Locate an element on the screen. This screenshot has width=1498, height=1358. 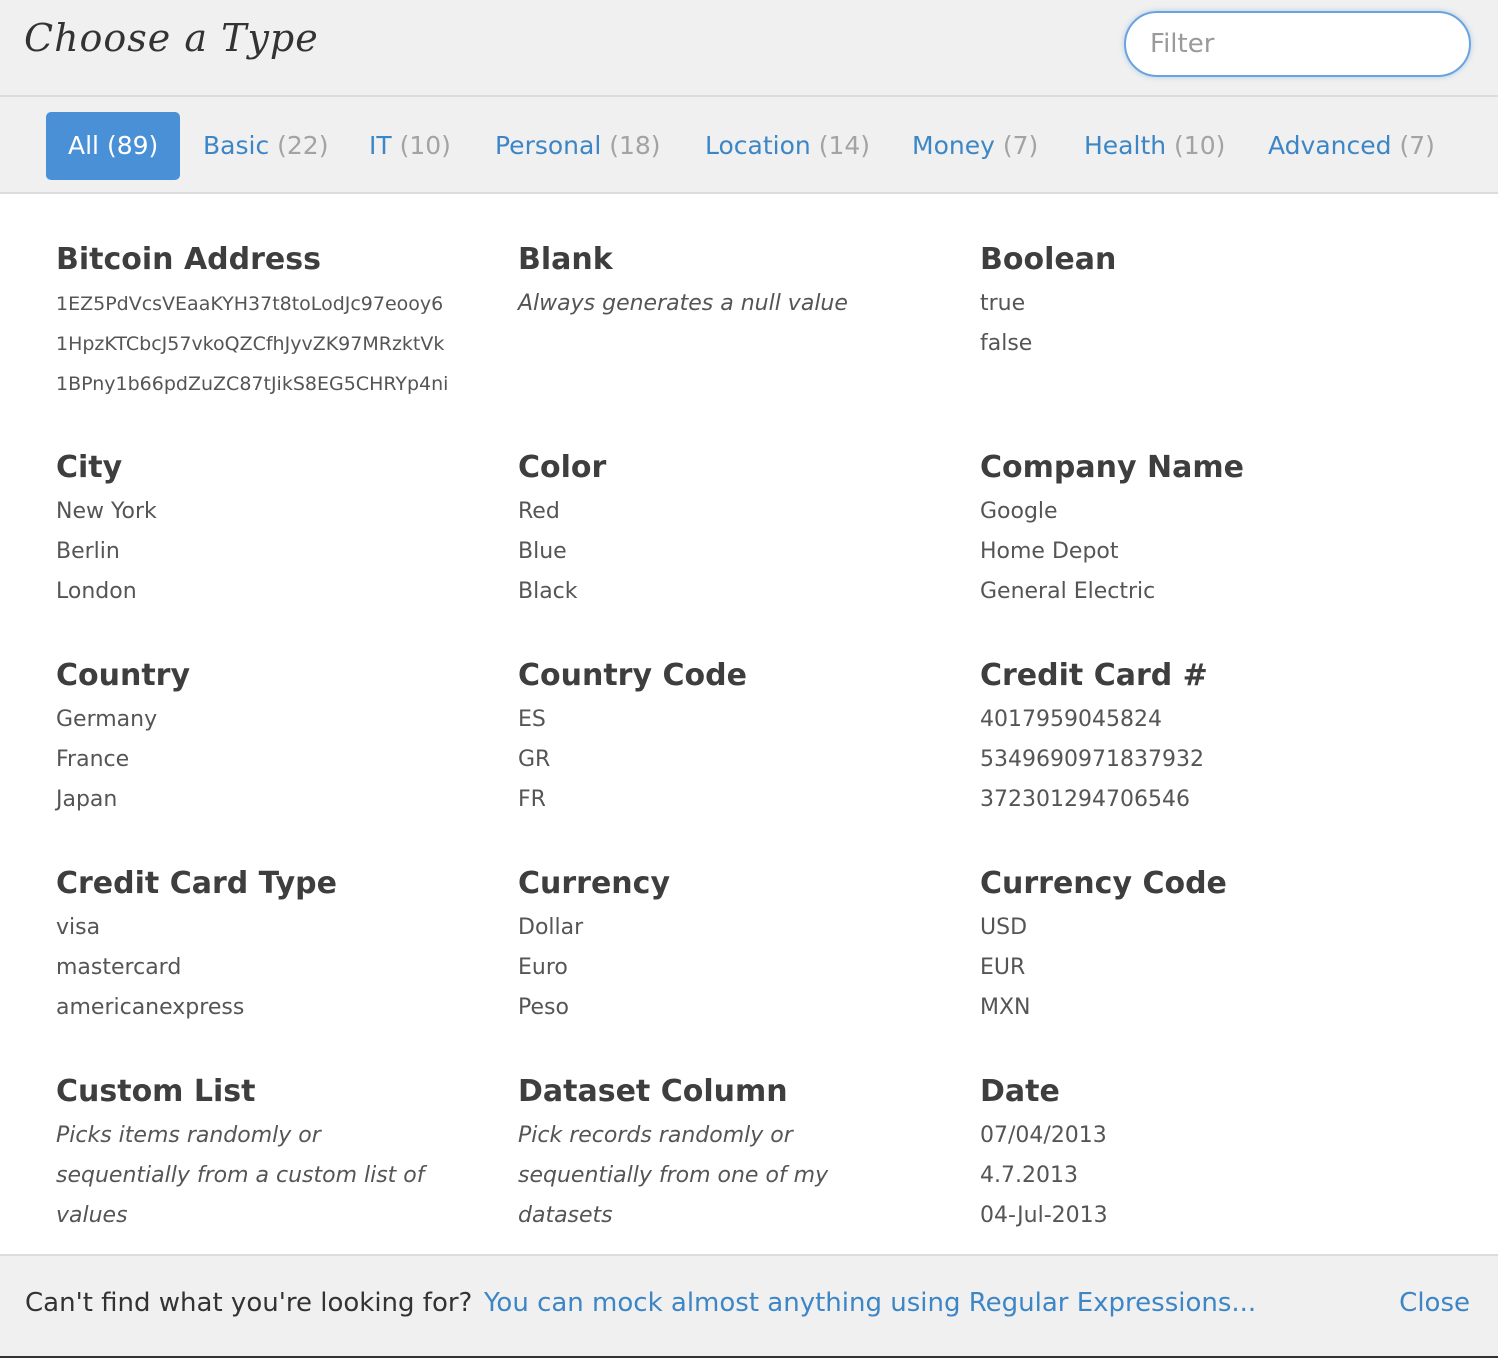
tab-count: (89) is located at coordinates (132, 145).